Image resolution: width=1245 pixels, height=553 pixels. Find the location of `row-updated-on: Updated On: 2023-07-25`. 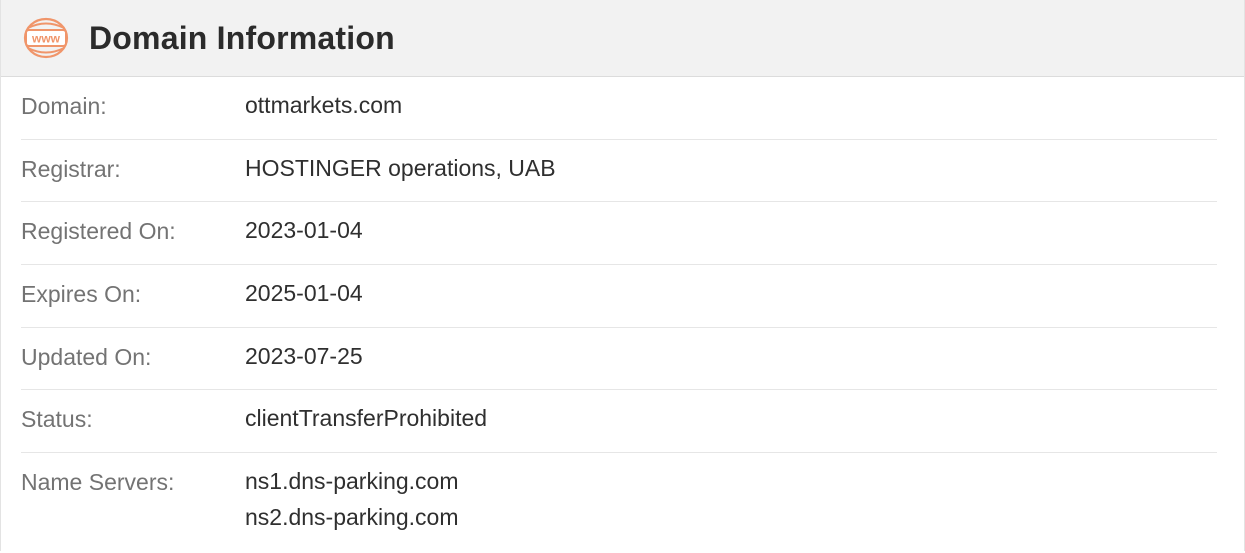

row-updated-on: Updated On: 2023-07-25 is located at coordinates (619, 359).